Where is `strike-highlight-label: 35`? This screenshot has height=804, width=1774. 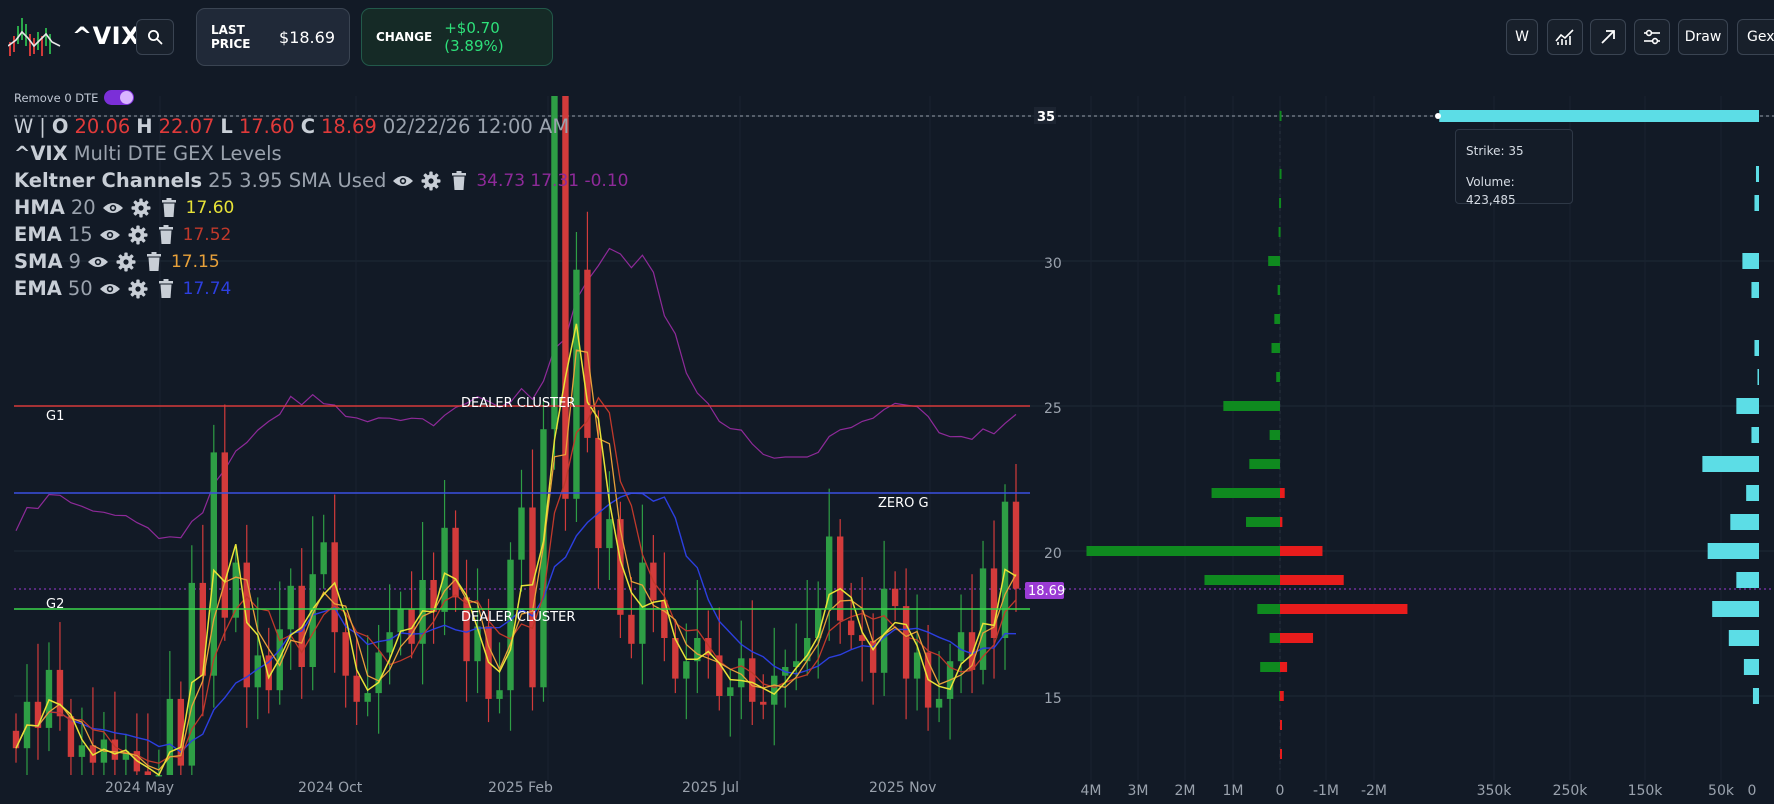
strike-highlight-label: 35 is located at coordinates (1046, 117).